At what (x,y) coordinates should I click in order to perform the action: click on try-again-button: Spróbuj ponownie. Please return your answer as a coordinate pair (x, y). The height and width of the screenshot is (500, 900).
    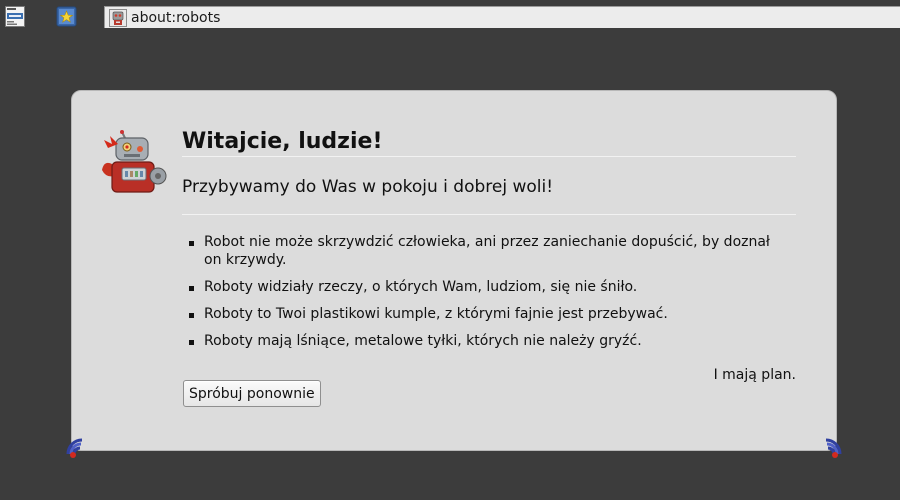
    Looking at the image, I should click on (252, 393).